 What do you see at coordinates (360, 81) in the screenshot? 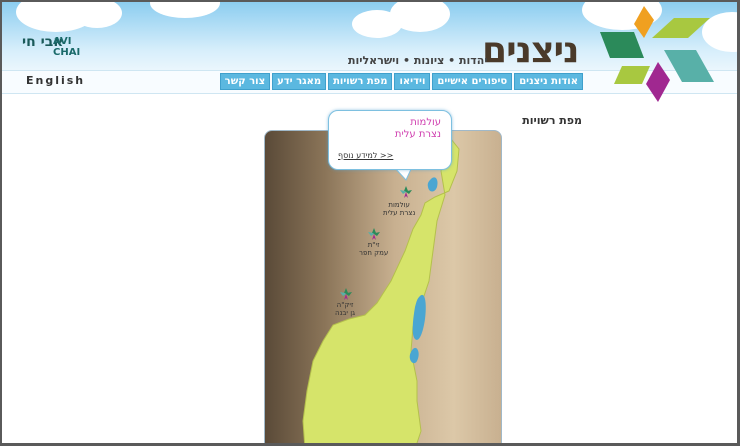
I see `nav-authorities-map: מפת רשויות` at bounding box center [360, 81].